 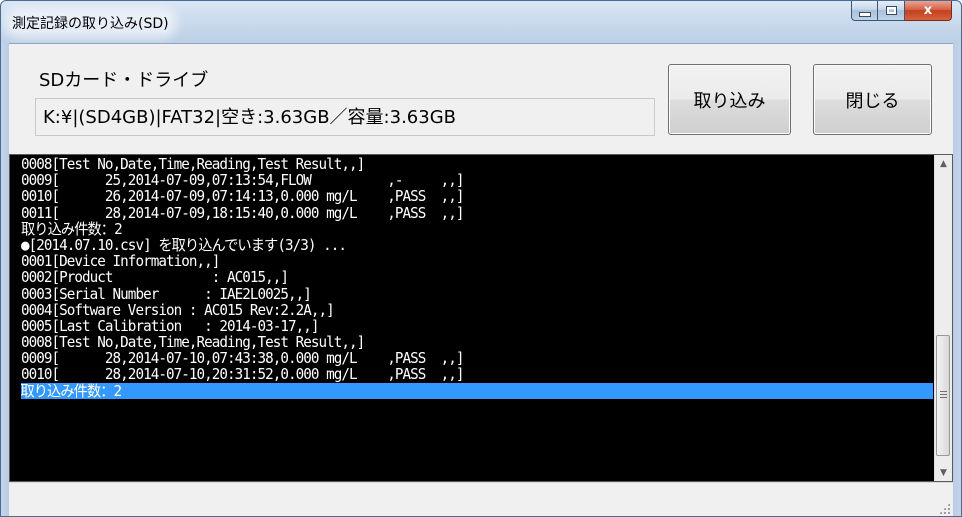 I want to click on status-bar, so click(x=481, y=499).